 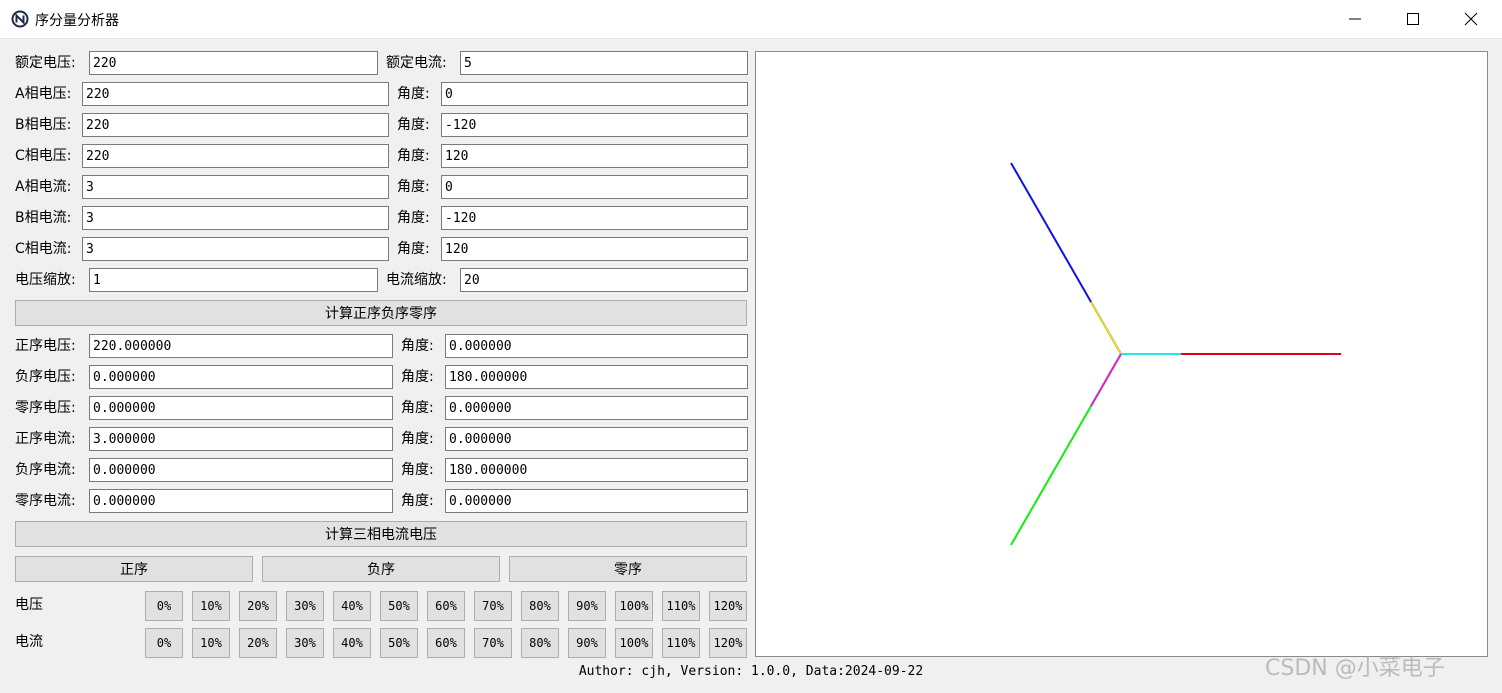 What do you see at coordinates (134, 569) in the screenshot?
I see `positive-sequence-button: 正序` at bounding box center [134, 569].